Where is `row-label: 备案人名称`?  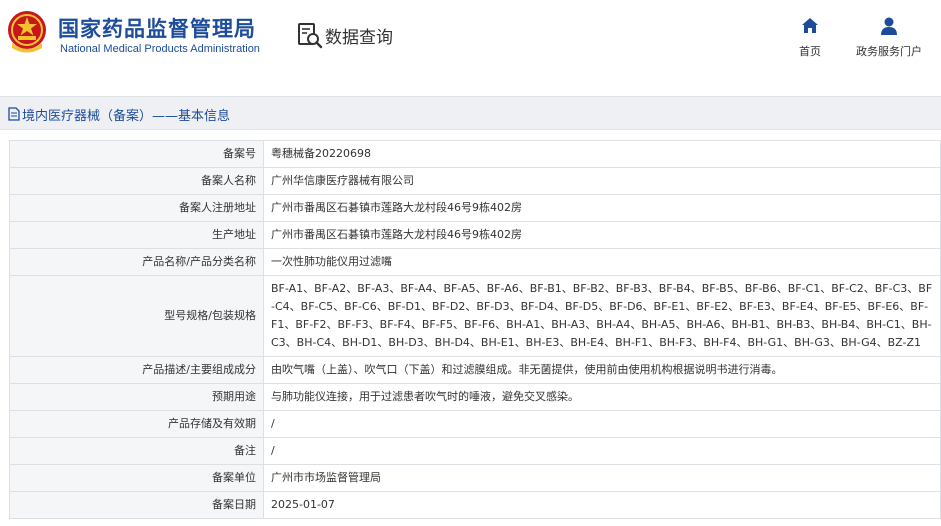
row-label: 备案人名称 is located at coordinates (136, 181).